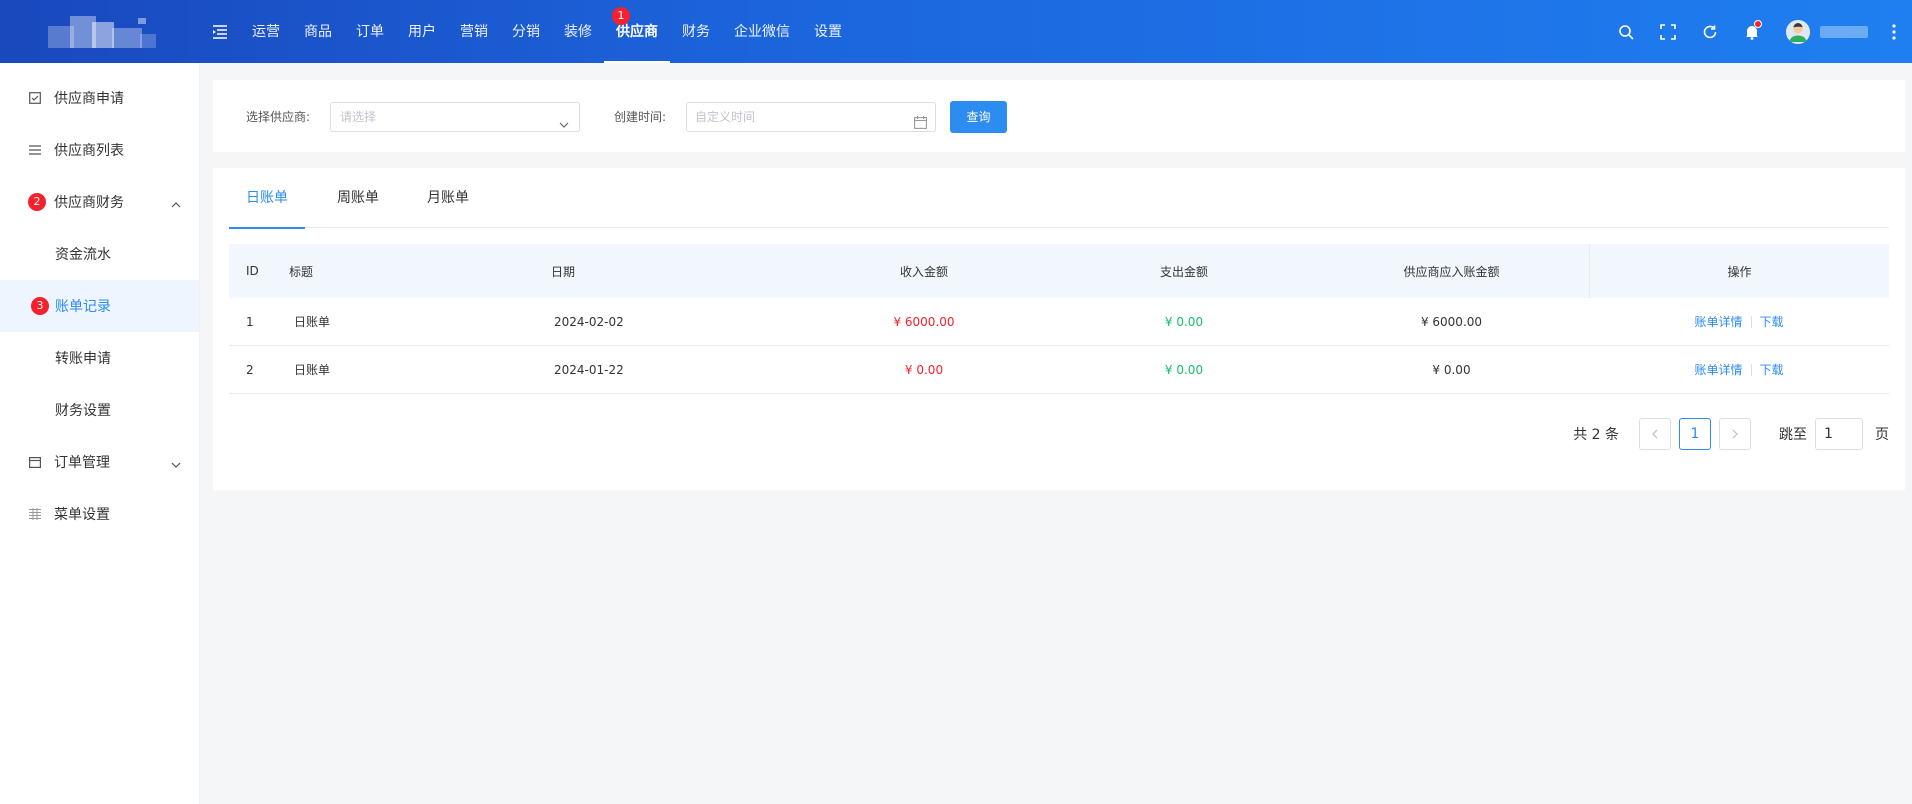 The image size is (1912, 804). I want to click on prev-page-button, so click(1655, 434).